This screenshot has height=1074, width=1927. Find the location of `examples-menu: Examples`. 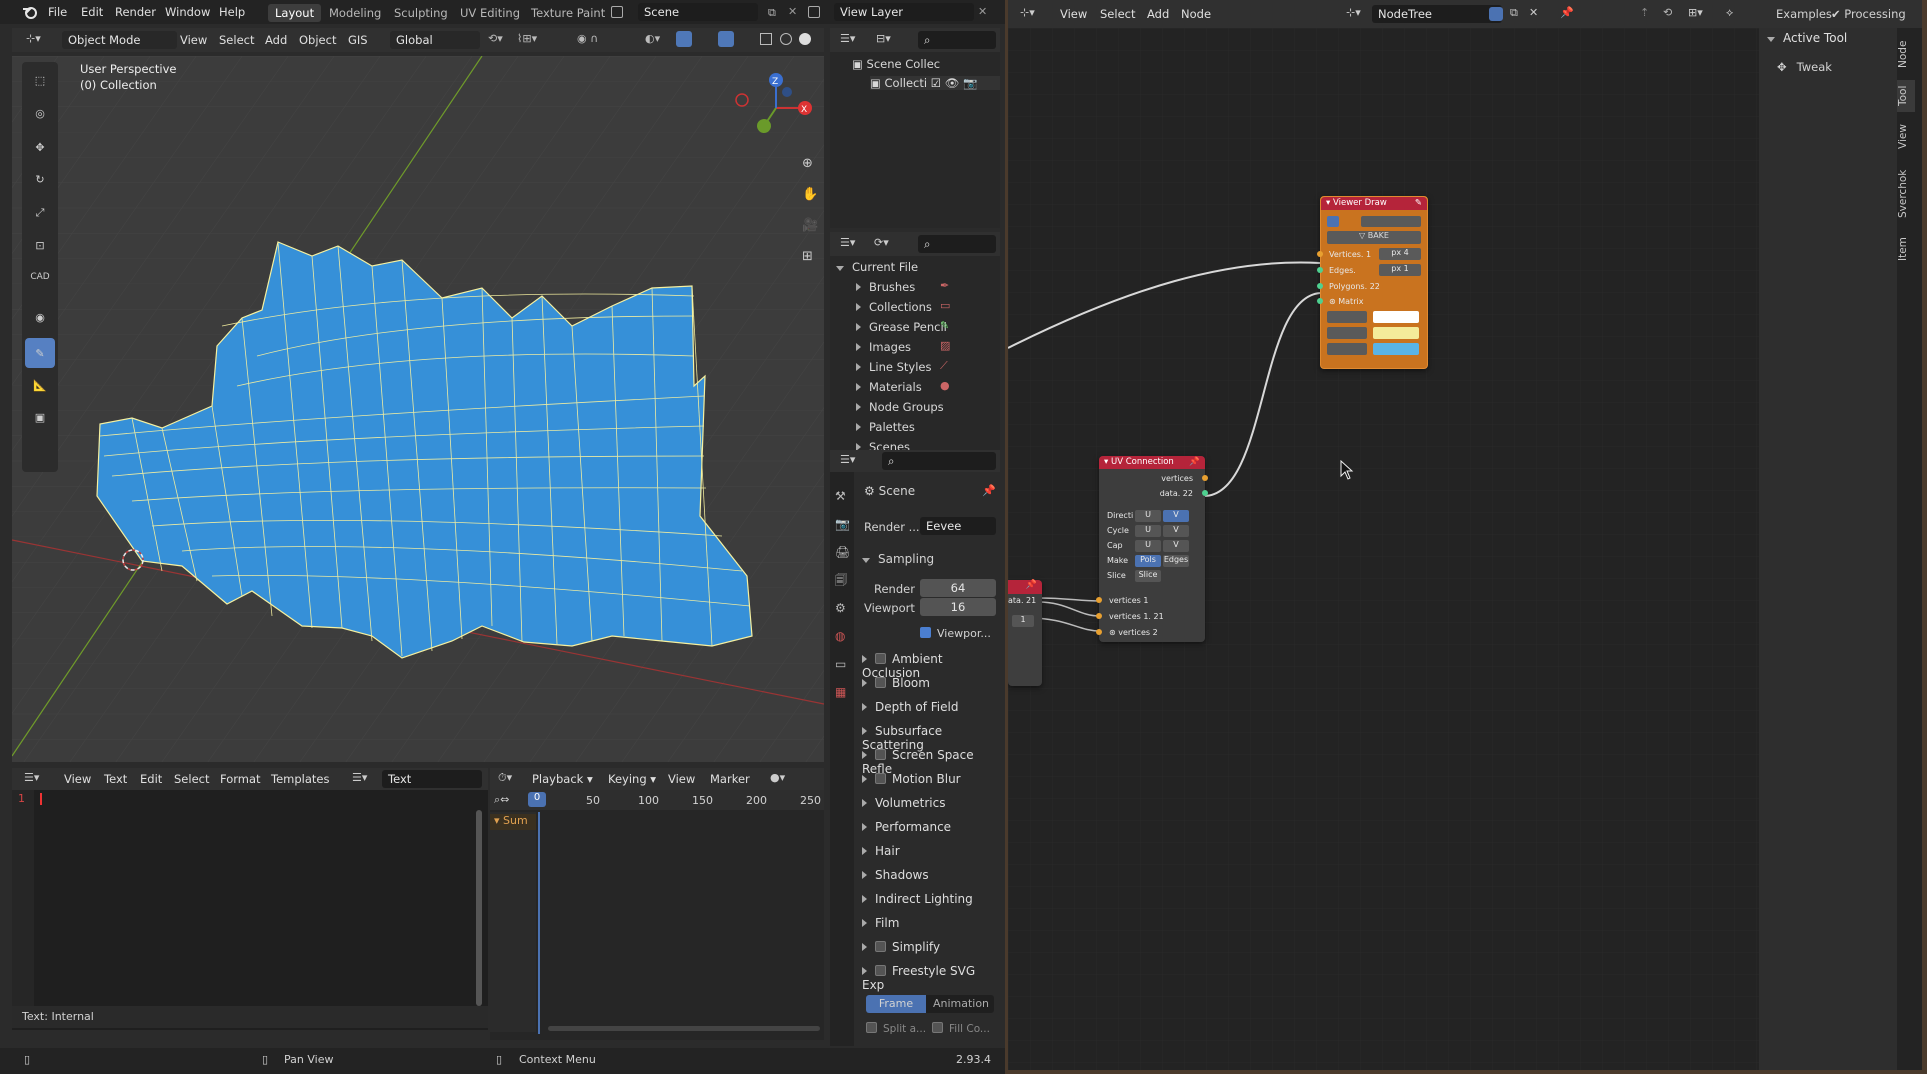

examples-menu: Examples is located at coordinates (1804, 14).